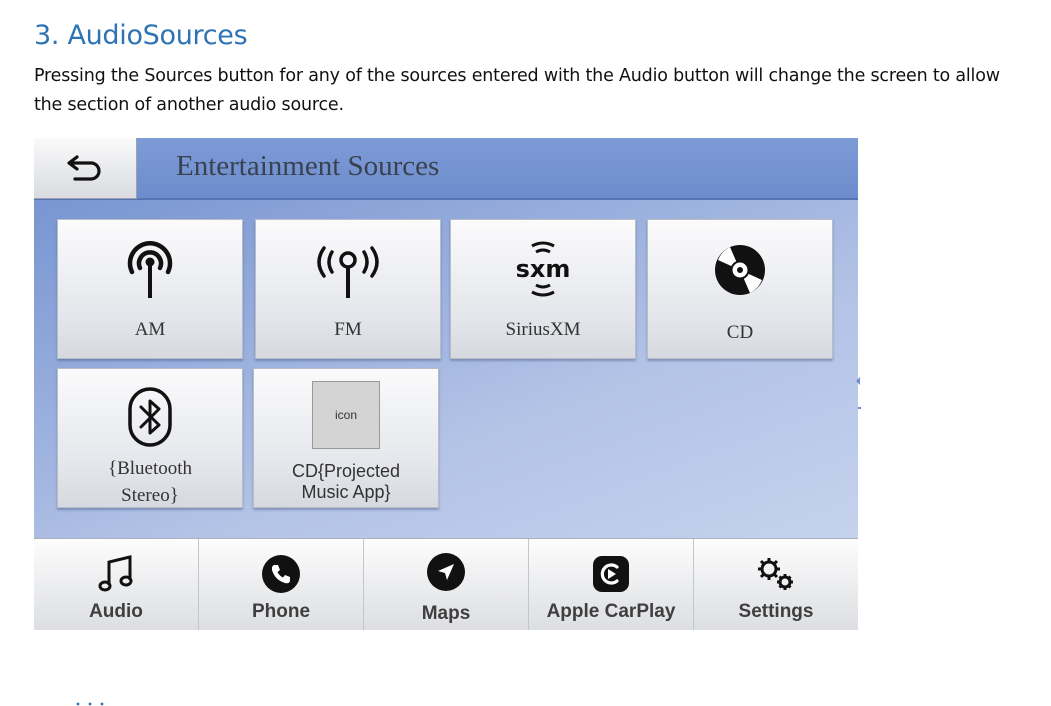  Describe the element at coordinates (150, 482) in the screenshot. I see `source-label-bluetooth-stereo: {Bluetooth Stereo}` at that location.